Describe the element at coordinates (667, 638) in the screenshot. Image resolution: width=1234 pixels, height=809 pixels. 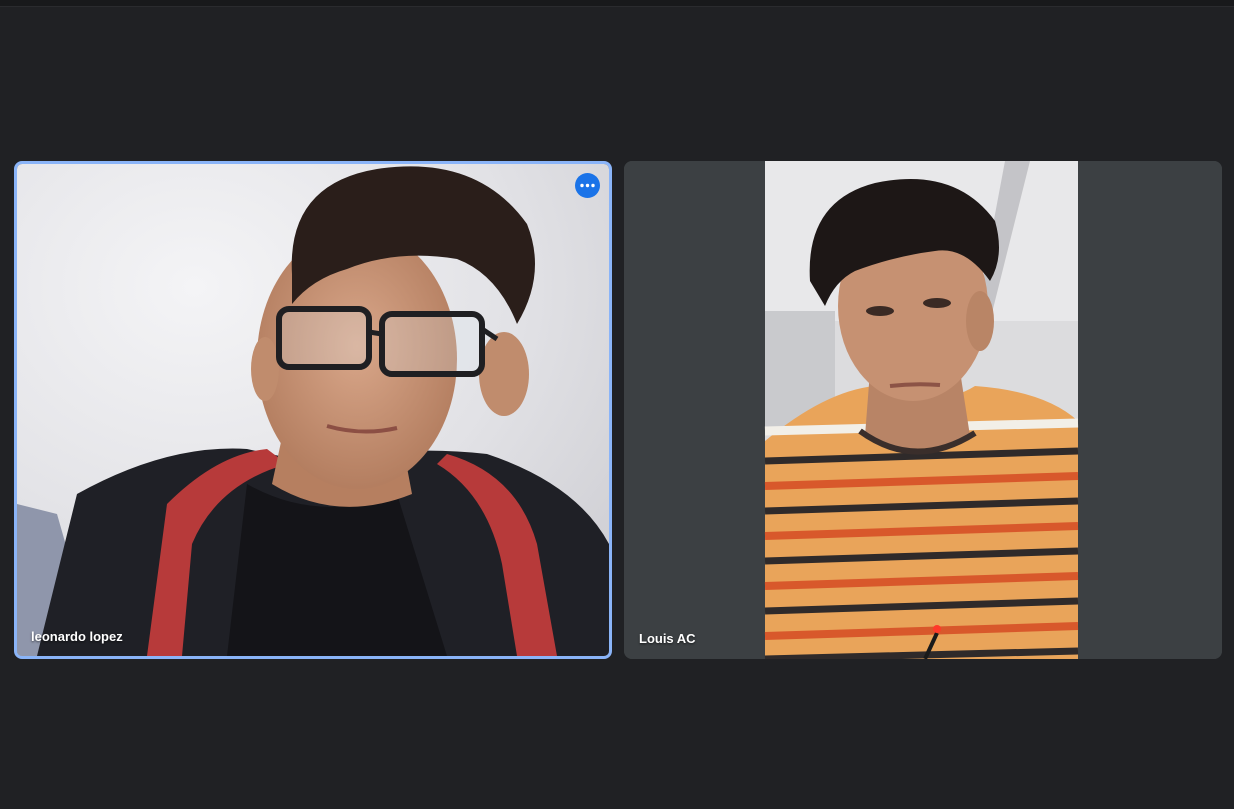
I see `participant-name-label: Louis AC` at that location.